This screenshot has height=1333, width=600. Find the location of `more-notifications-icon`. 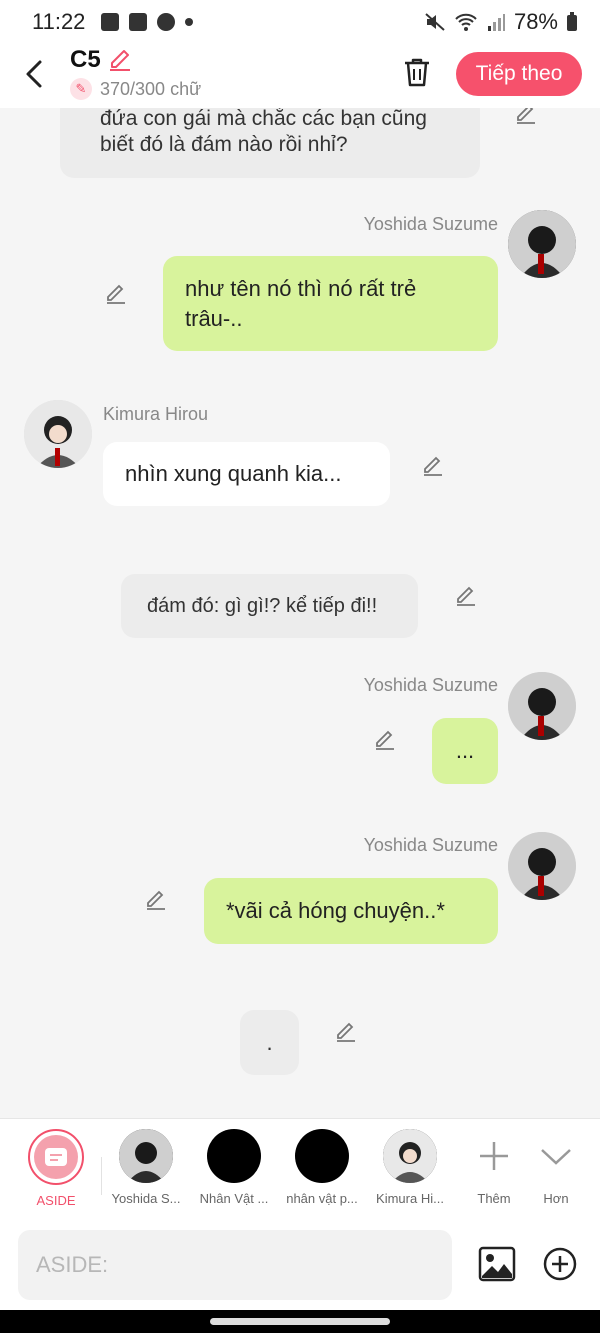

more-notifications-icon is located at coordinates (189, 22).